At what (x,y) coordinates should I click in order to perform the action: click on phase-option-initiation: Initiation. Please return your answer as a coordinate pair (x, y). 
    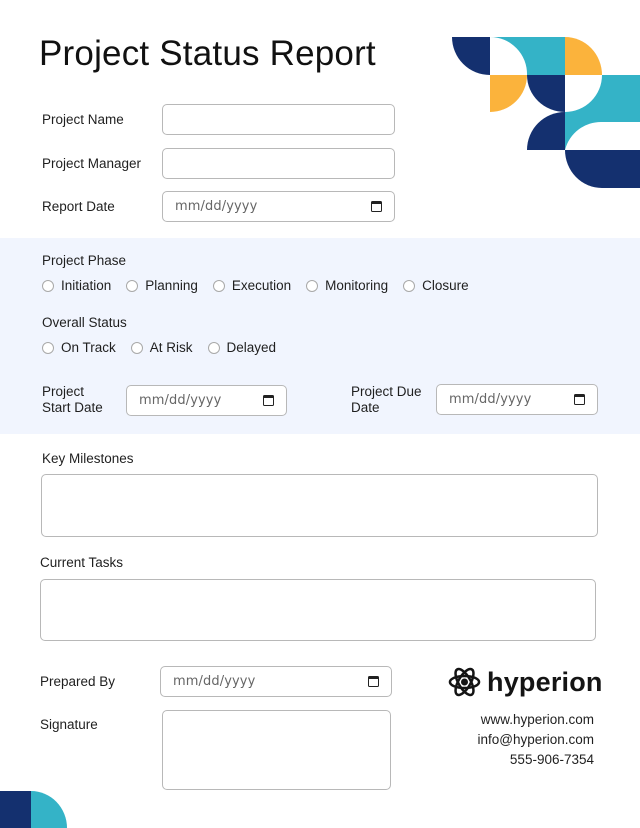
    Looking at the image, I should click on (76, 285).